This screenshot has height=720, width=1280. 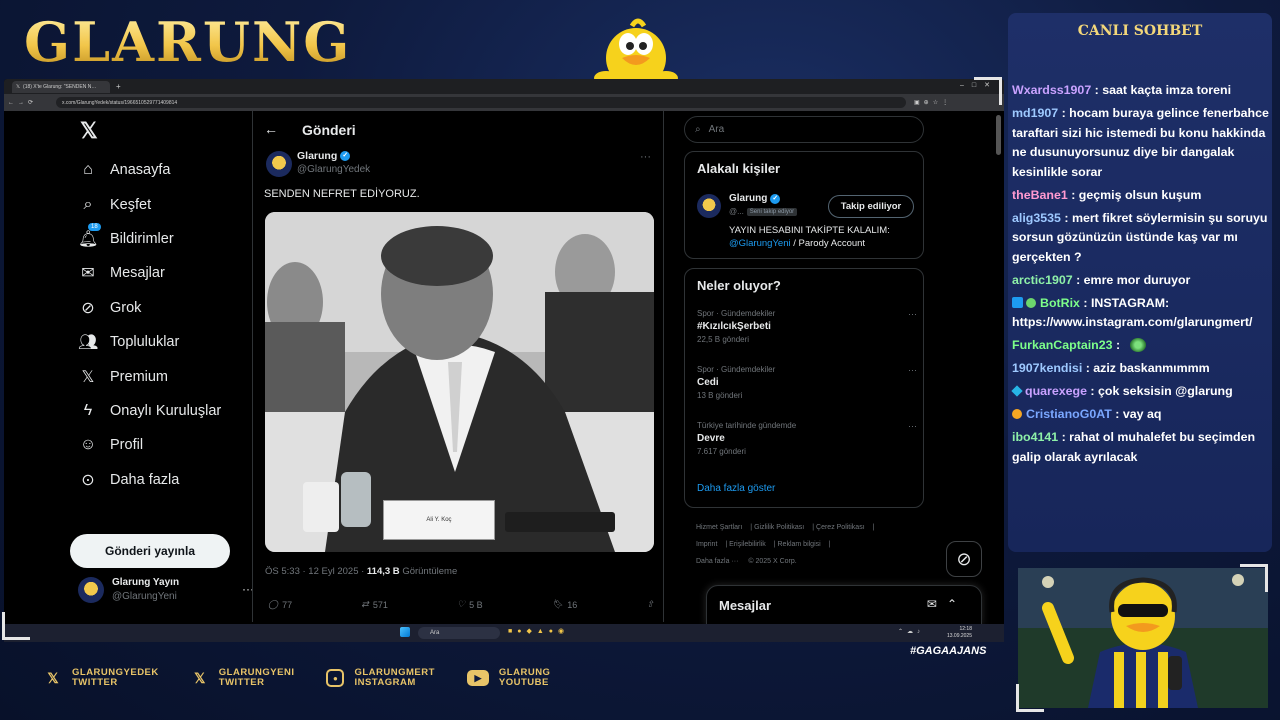 What do you see at coordinates (459, 382) in the screenshot?
I see `post-photo: Ali Y. Koç` at bounding box center [459, 382].